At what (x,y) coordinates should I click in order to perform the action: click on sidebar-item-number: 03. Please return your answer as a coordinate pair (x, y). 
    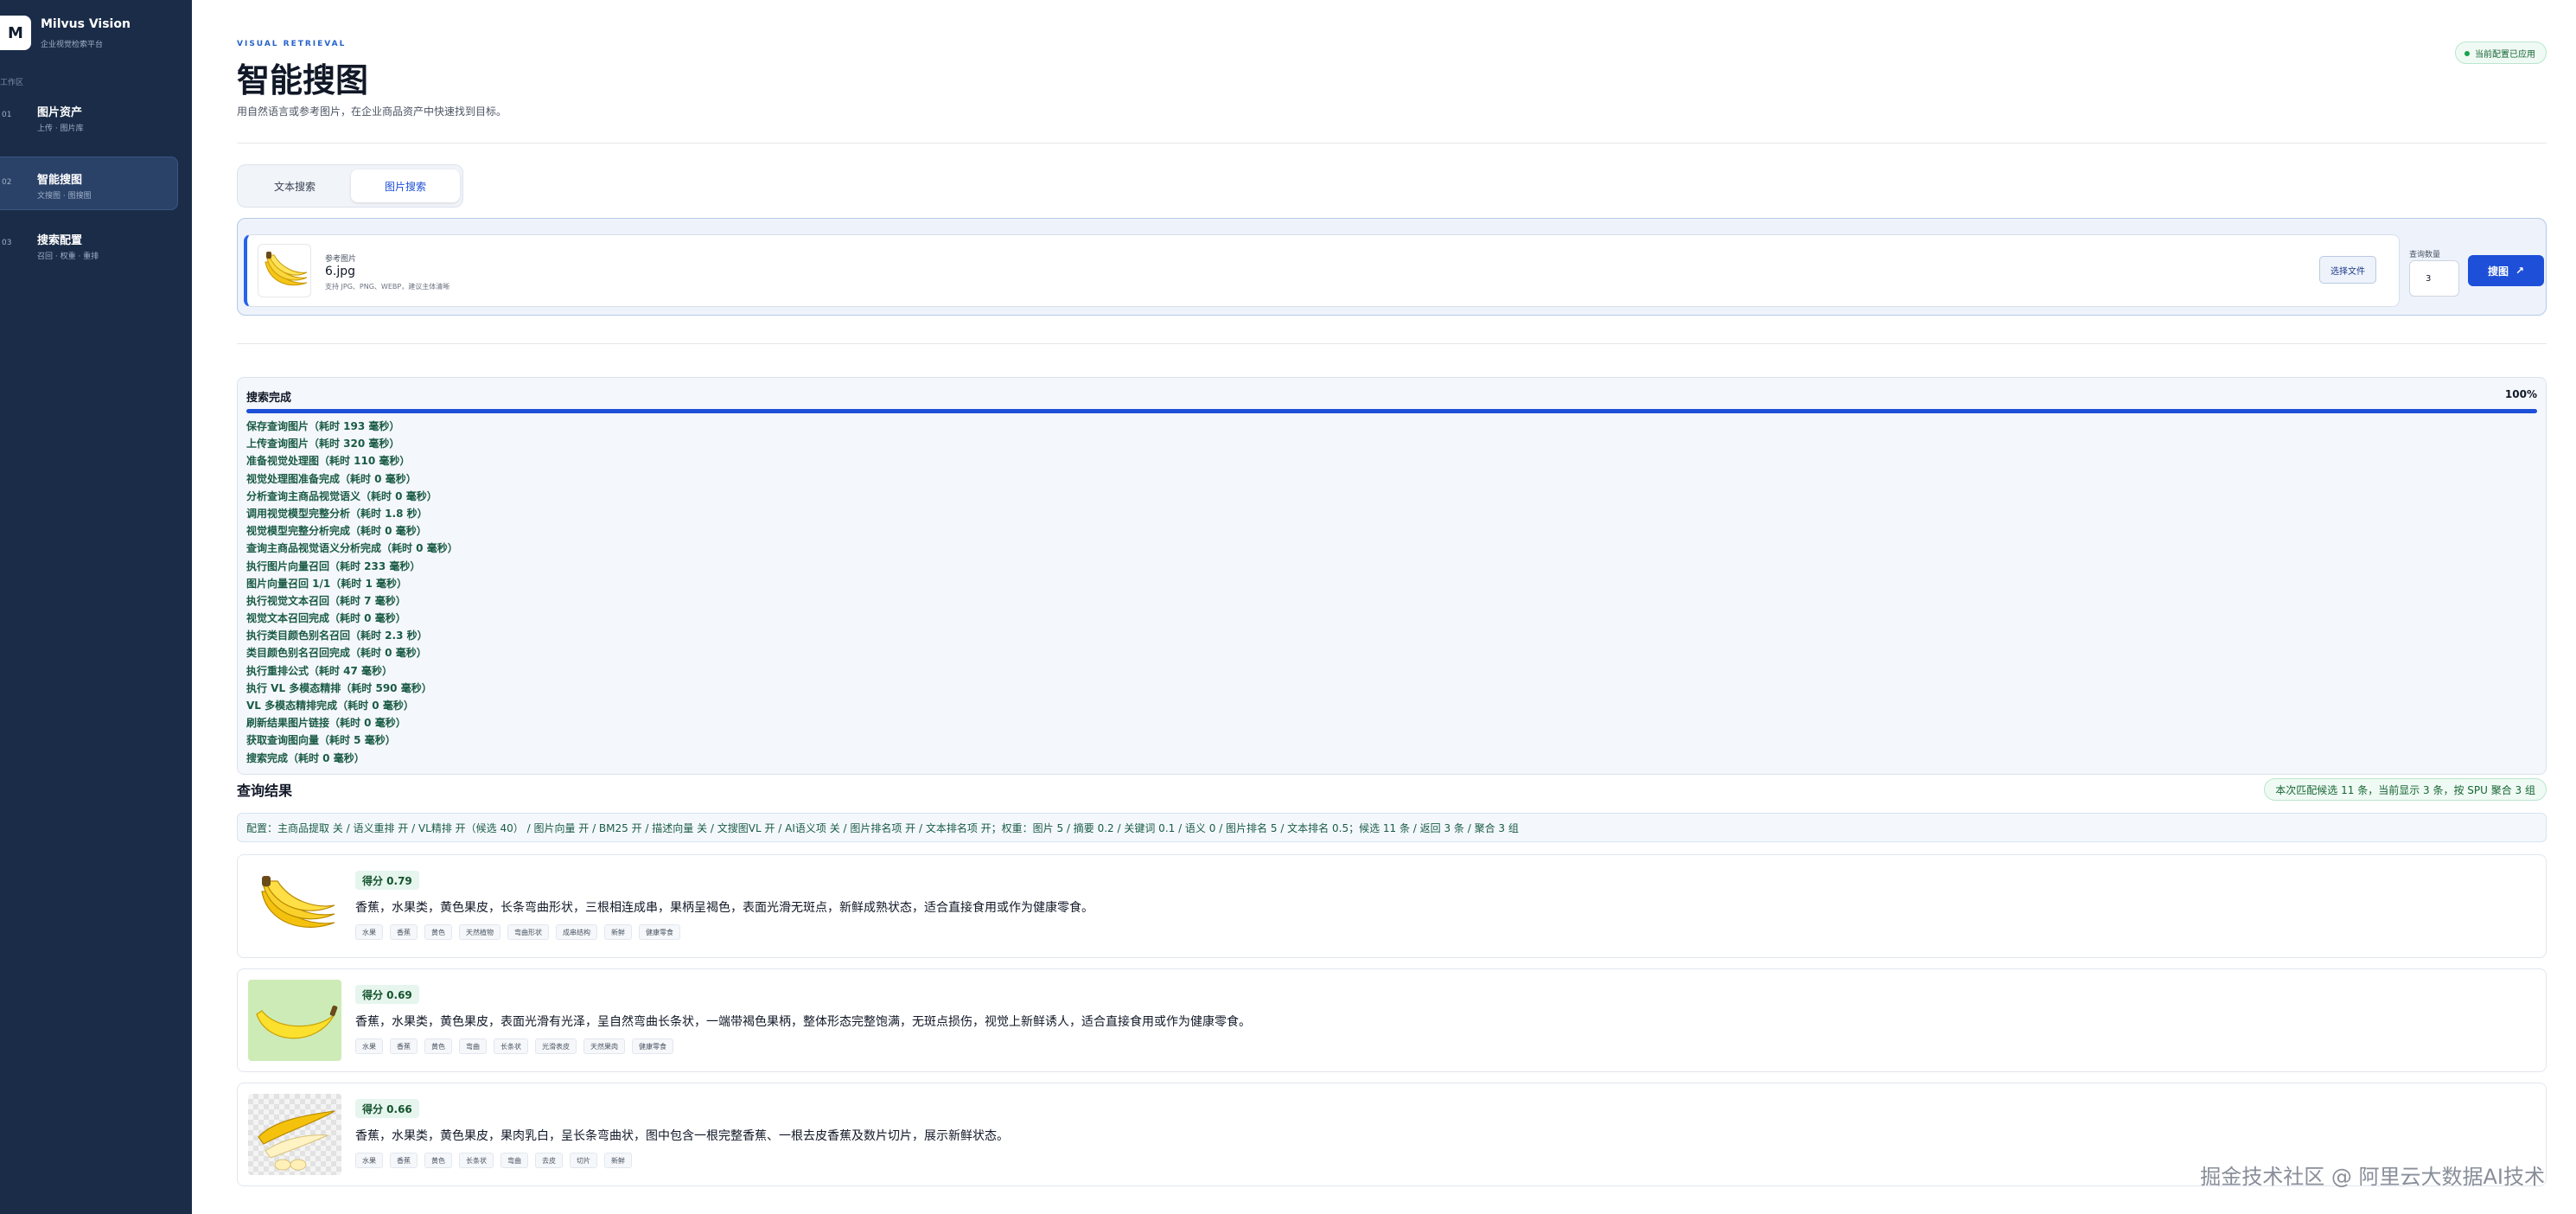
    Looking at the image, I should click on (7, 243).